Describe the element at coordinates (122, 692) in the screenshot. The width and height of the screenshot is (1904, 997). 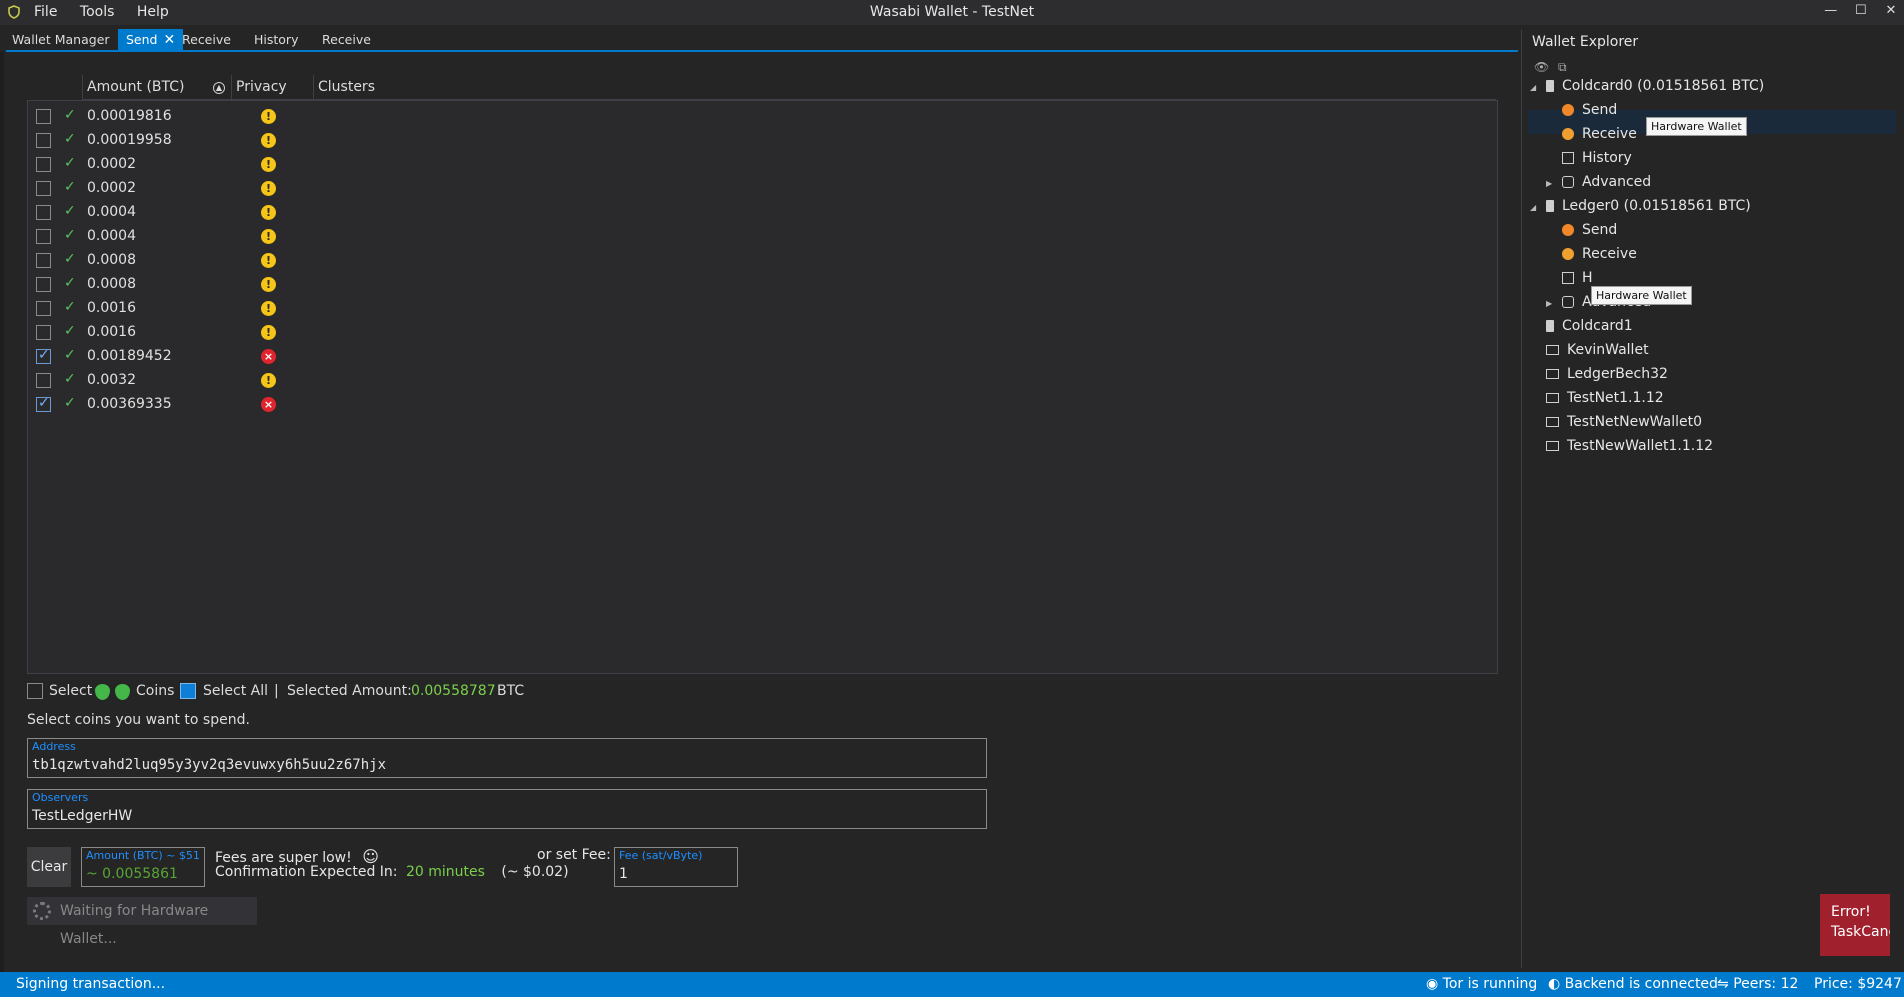
I see `green-check-shield-icon` at that location.